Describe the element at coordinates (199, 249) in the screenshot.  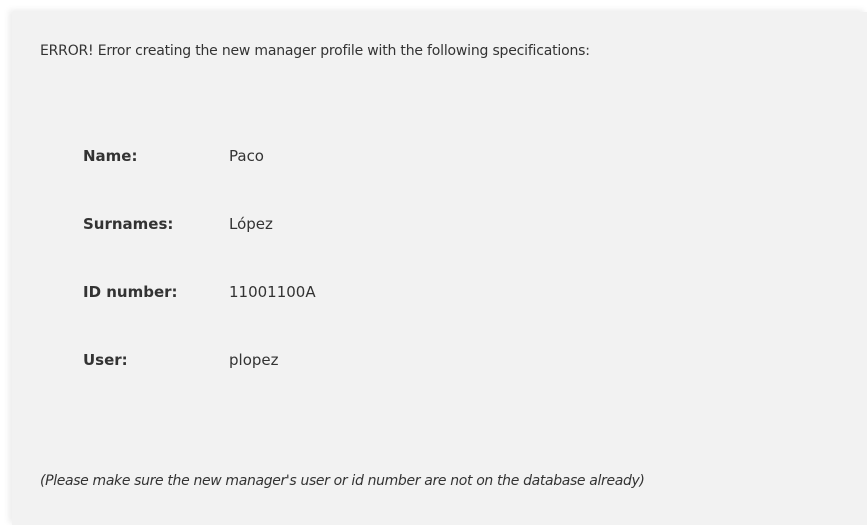
I see `spec-row-surnames: Surnames: López` at that location.